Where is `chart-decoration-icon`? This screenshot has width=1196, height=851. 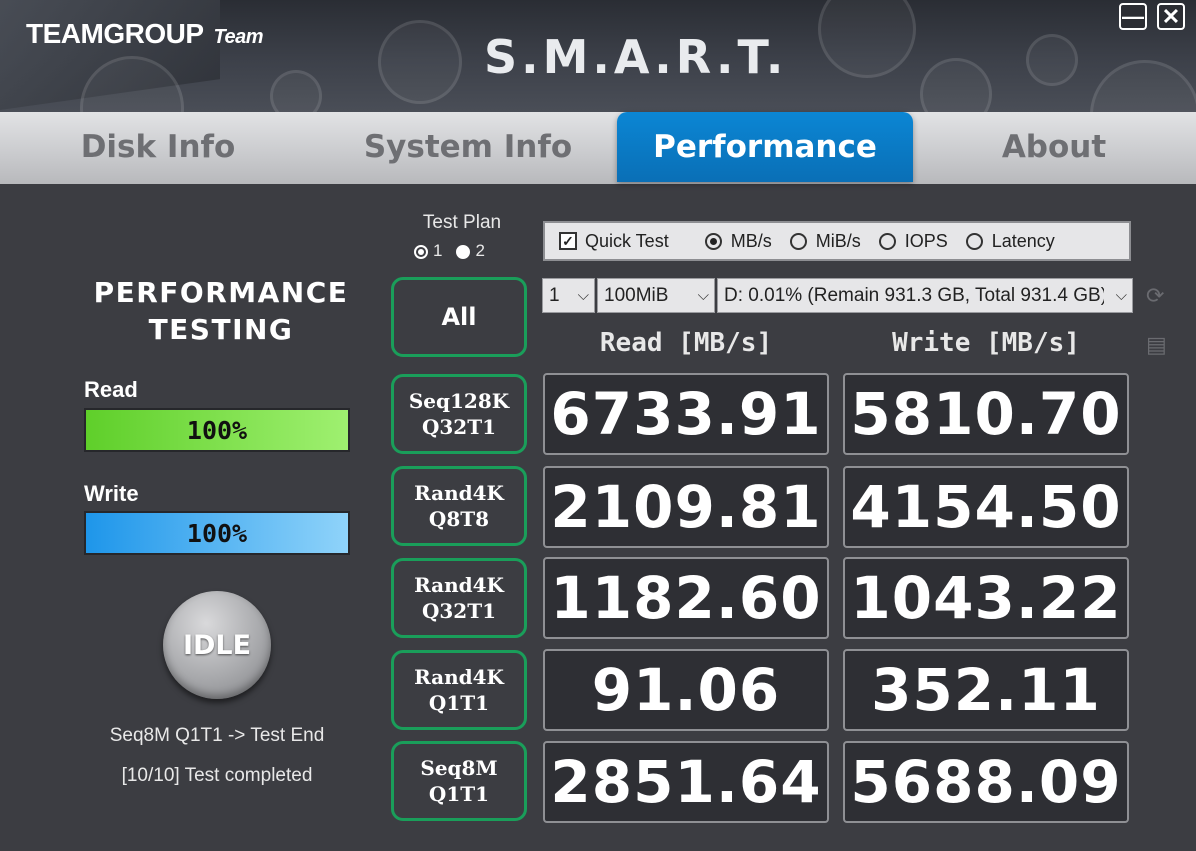
chart-decoration-icon is located at coordinates (867, 39).